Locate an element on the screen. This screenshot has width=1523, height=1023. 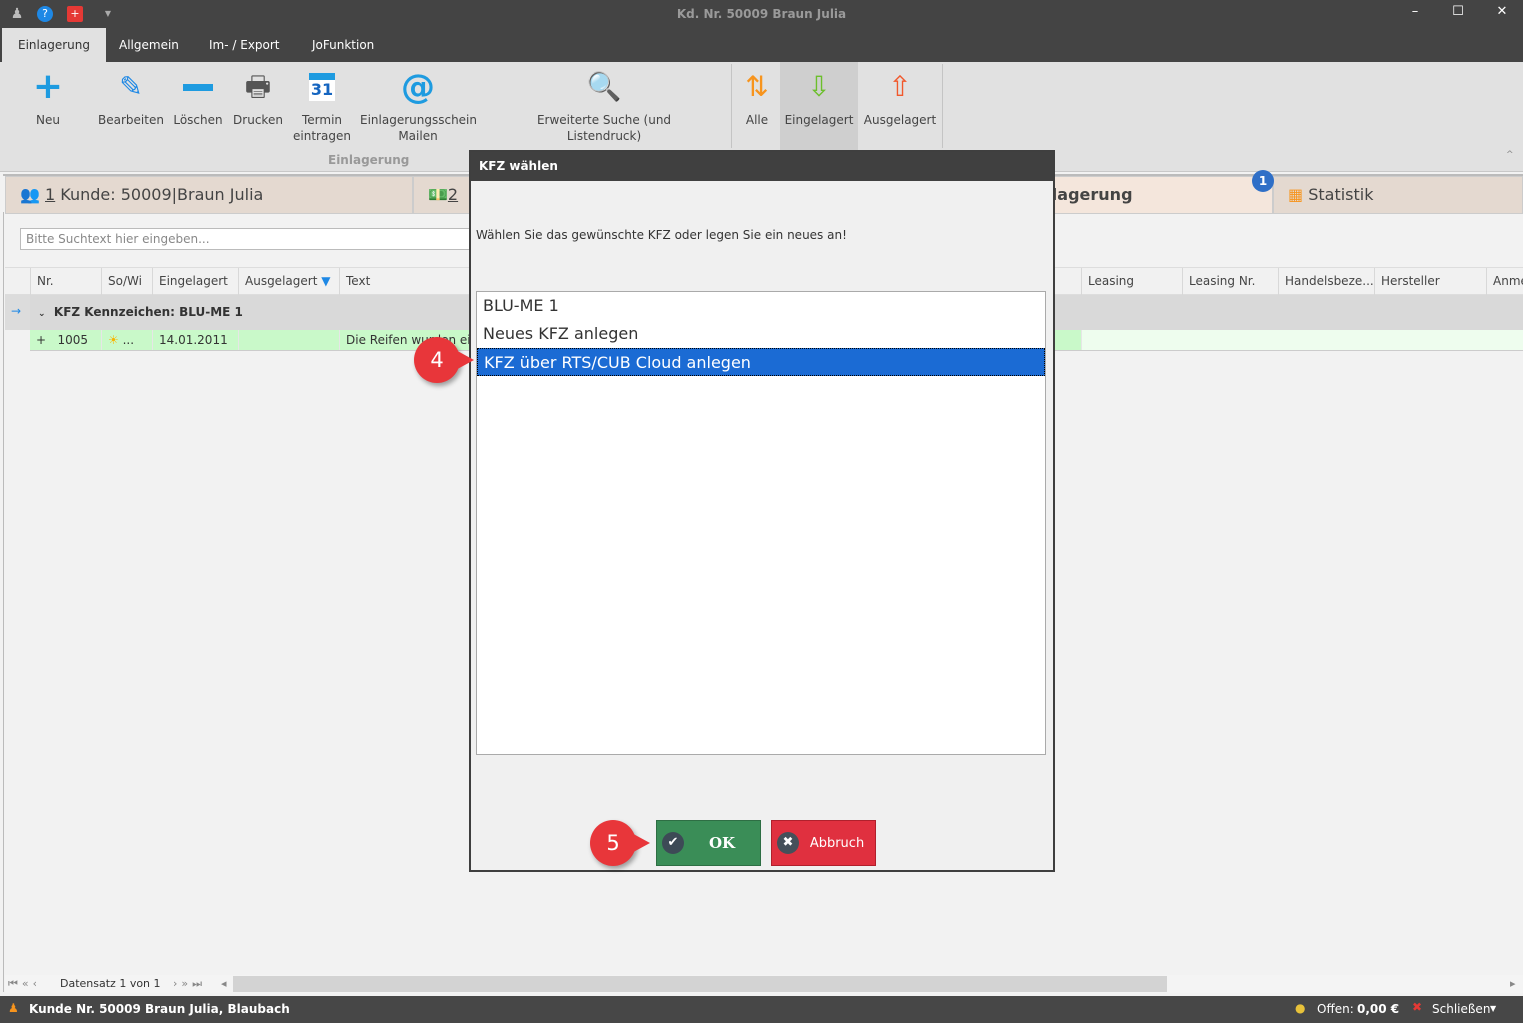
customer-icon: 👥 is located at coordinates (30, 194).